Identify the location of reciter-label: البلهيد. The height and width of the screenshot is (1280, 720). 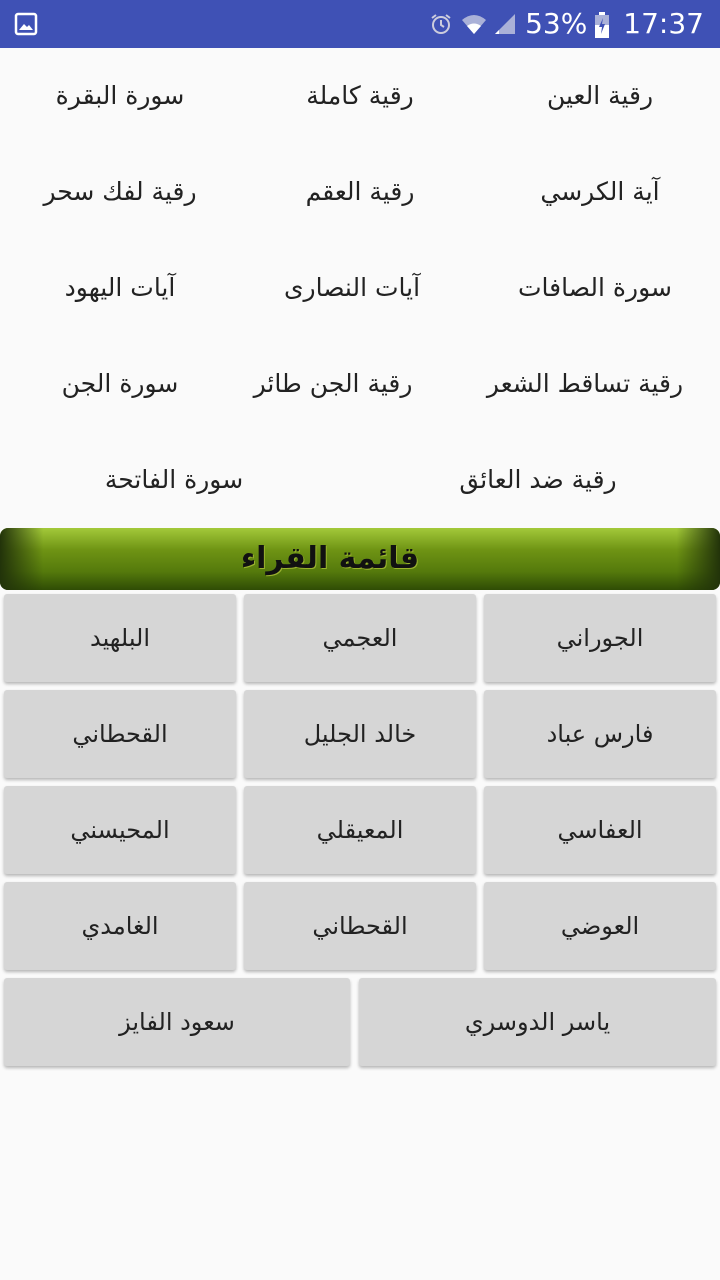
(120, 638).